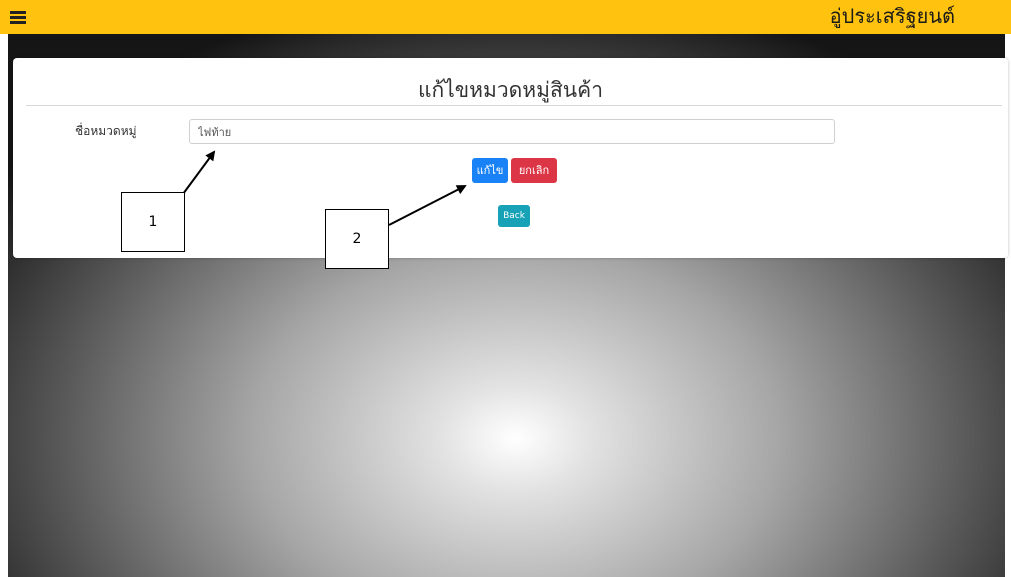 This screenshot has height=577, width=1011. Describe the element at coordinates (106, 131) in the screenshot. I see `category-name-label: ชื่อหมวดหมู่` at that location.